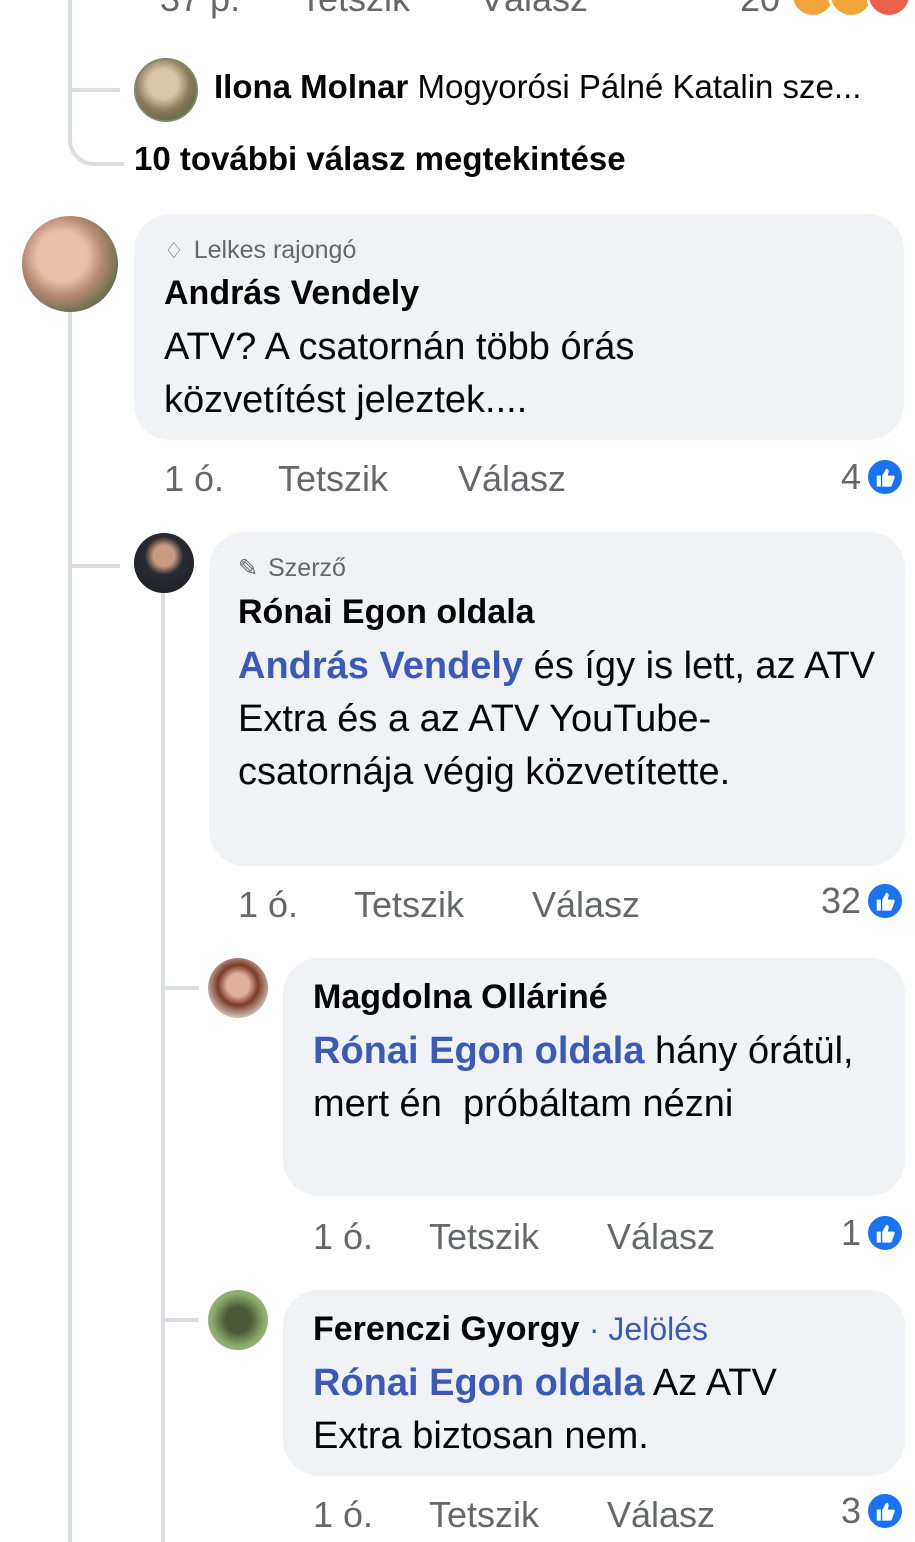 Image resolution: width=915 pixels, height=1542 pixels. I want to click on angry-icon, so click(889, 9).